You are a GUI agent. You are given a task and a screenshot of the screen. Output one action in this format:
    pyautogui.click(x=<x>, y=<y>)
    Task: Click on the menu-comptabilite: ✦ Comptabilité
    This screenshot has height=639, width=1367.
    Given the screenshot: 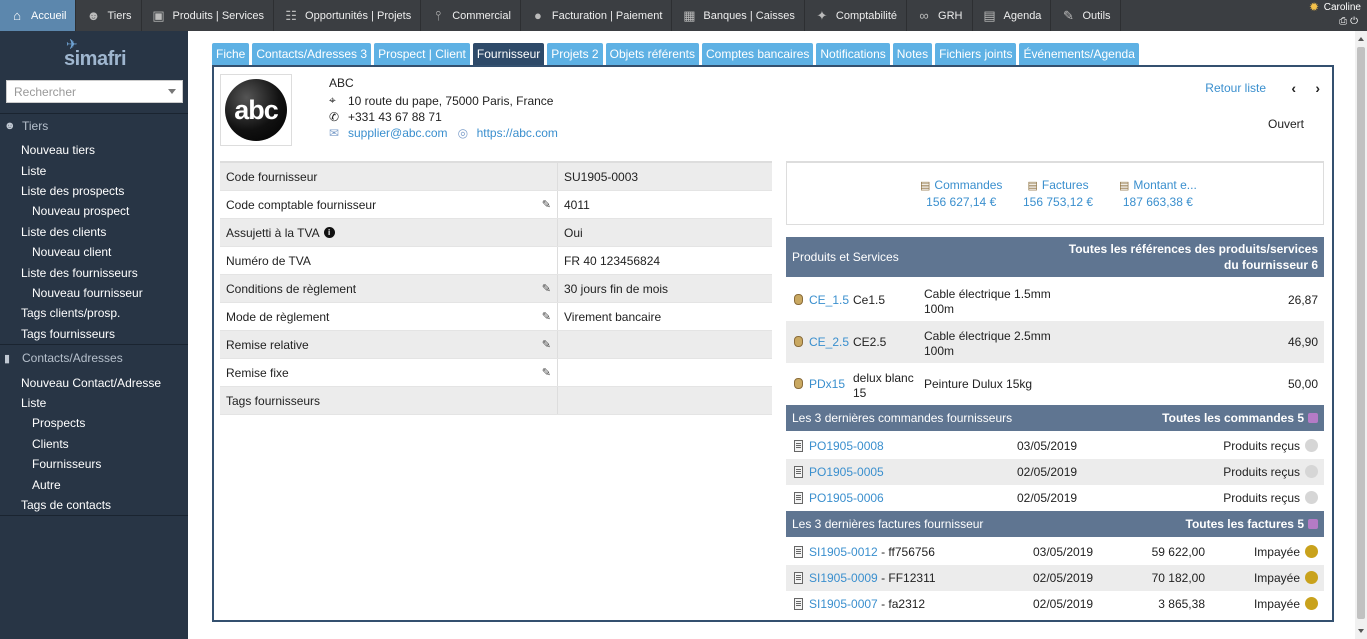 What is the action you would take?
    pyautogui.click(x=856, y=15)
    